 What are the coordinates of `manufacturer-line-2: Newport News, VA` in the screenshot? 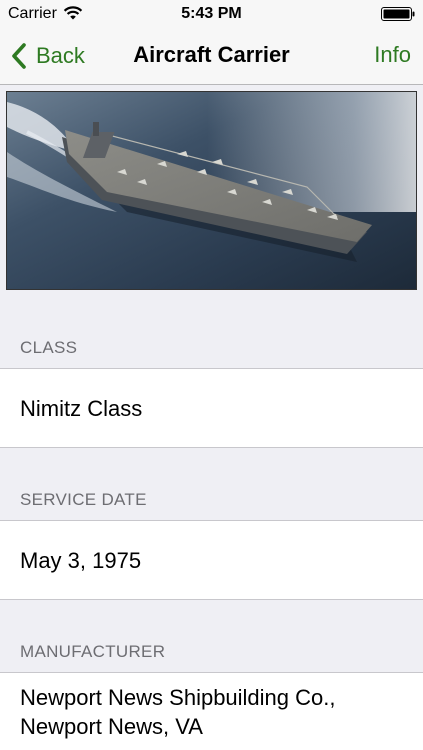 It's located at (111, 726).